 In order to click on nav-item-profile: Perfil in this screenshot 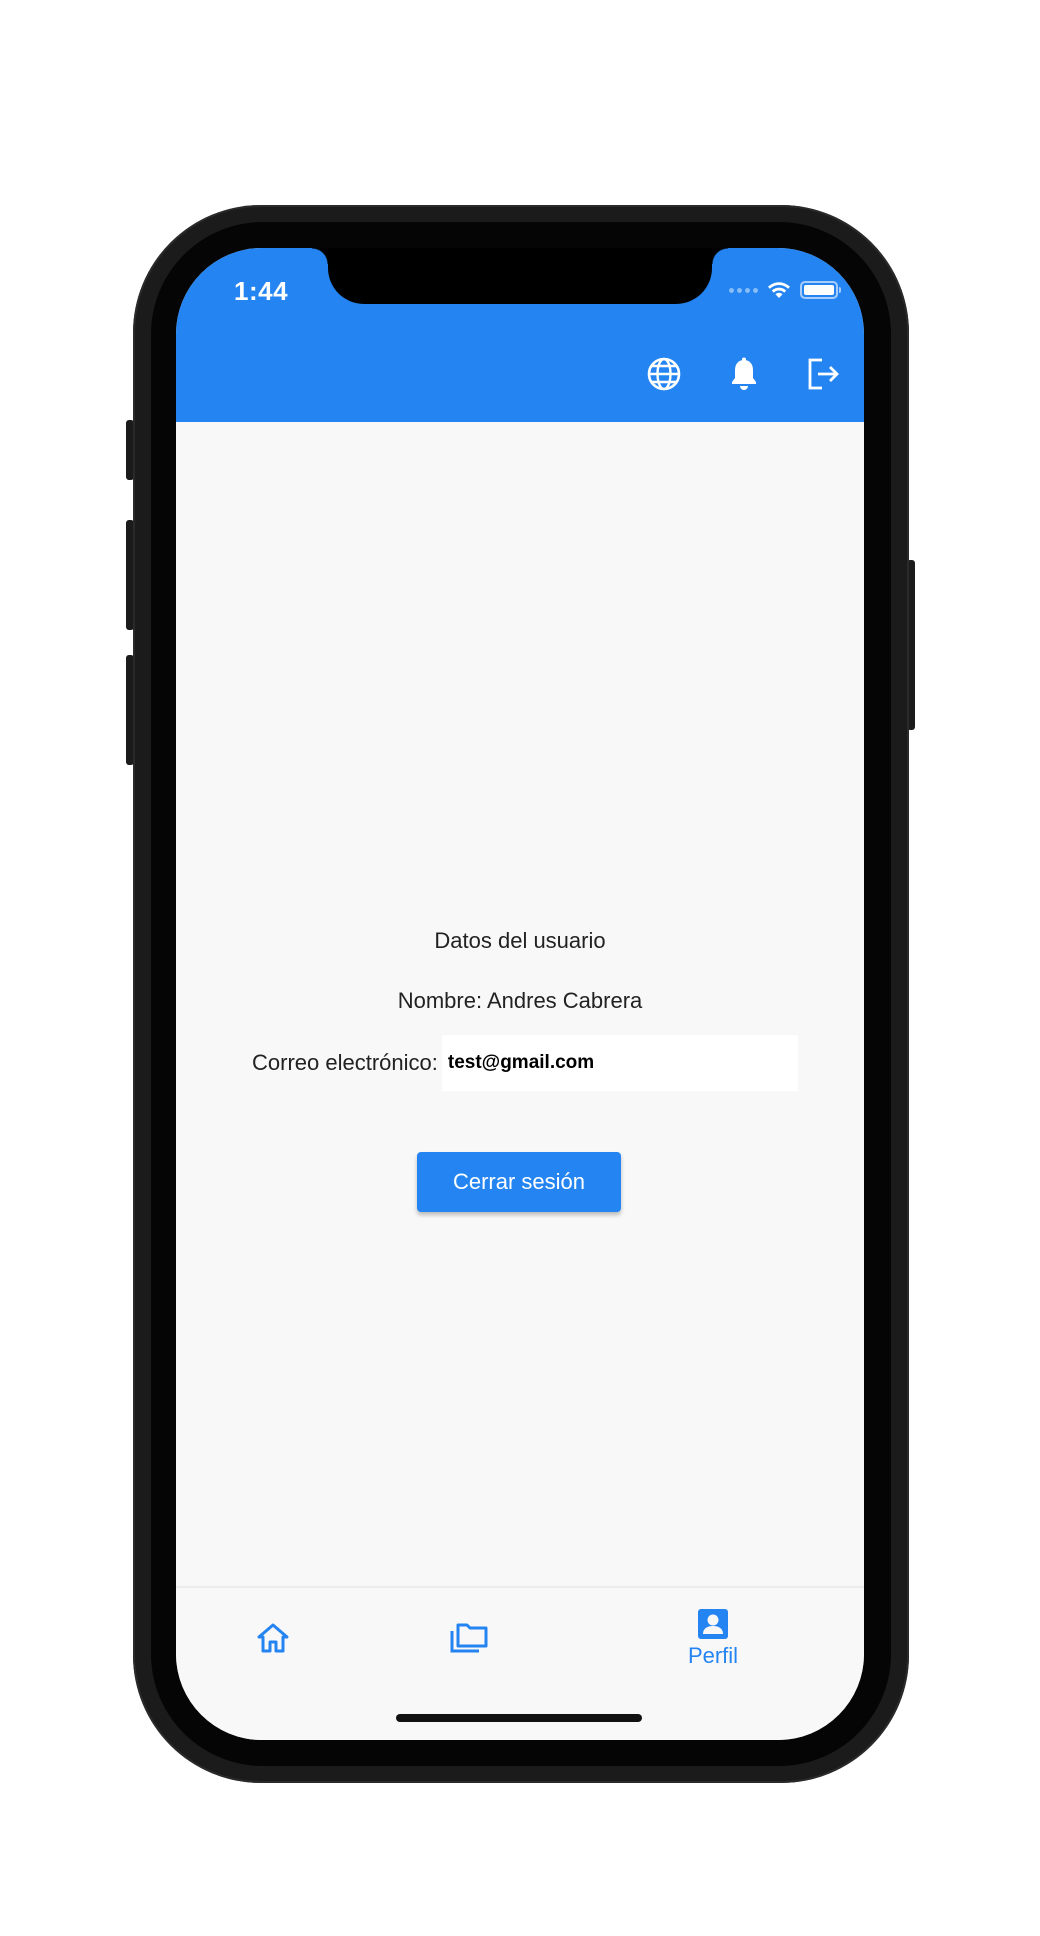, I will do `click(713, 1638)`.